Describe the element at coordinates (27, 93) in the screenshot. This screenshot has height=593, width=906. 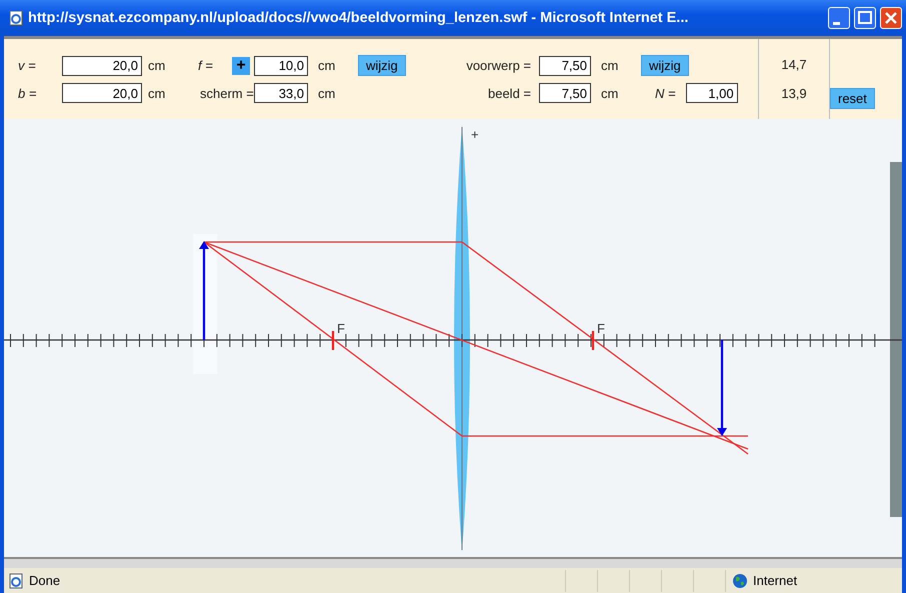
I see `field-label: b =` at that location.